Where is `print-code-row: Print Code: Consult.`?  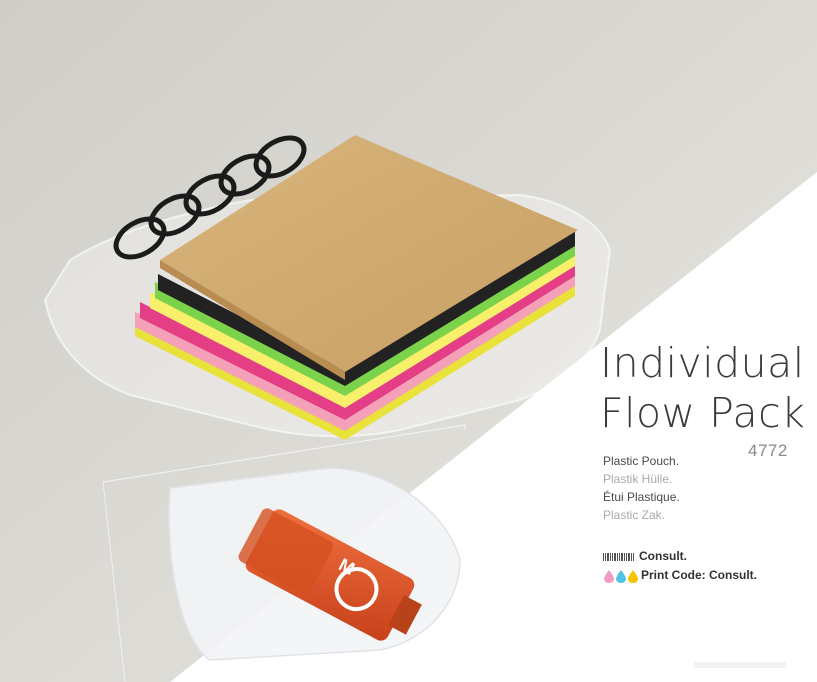
print-code-row: Print Code: Consult. is located at coordinates (680, 575).